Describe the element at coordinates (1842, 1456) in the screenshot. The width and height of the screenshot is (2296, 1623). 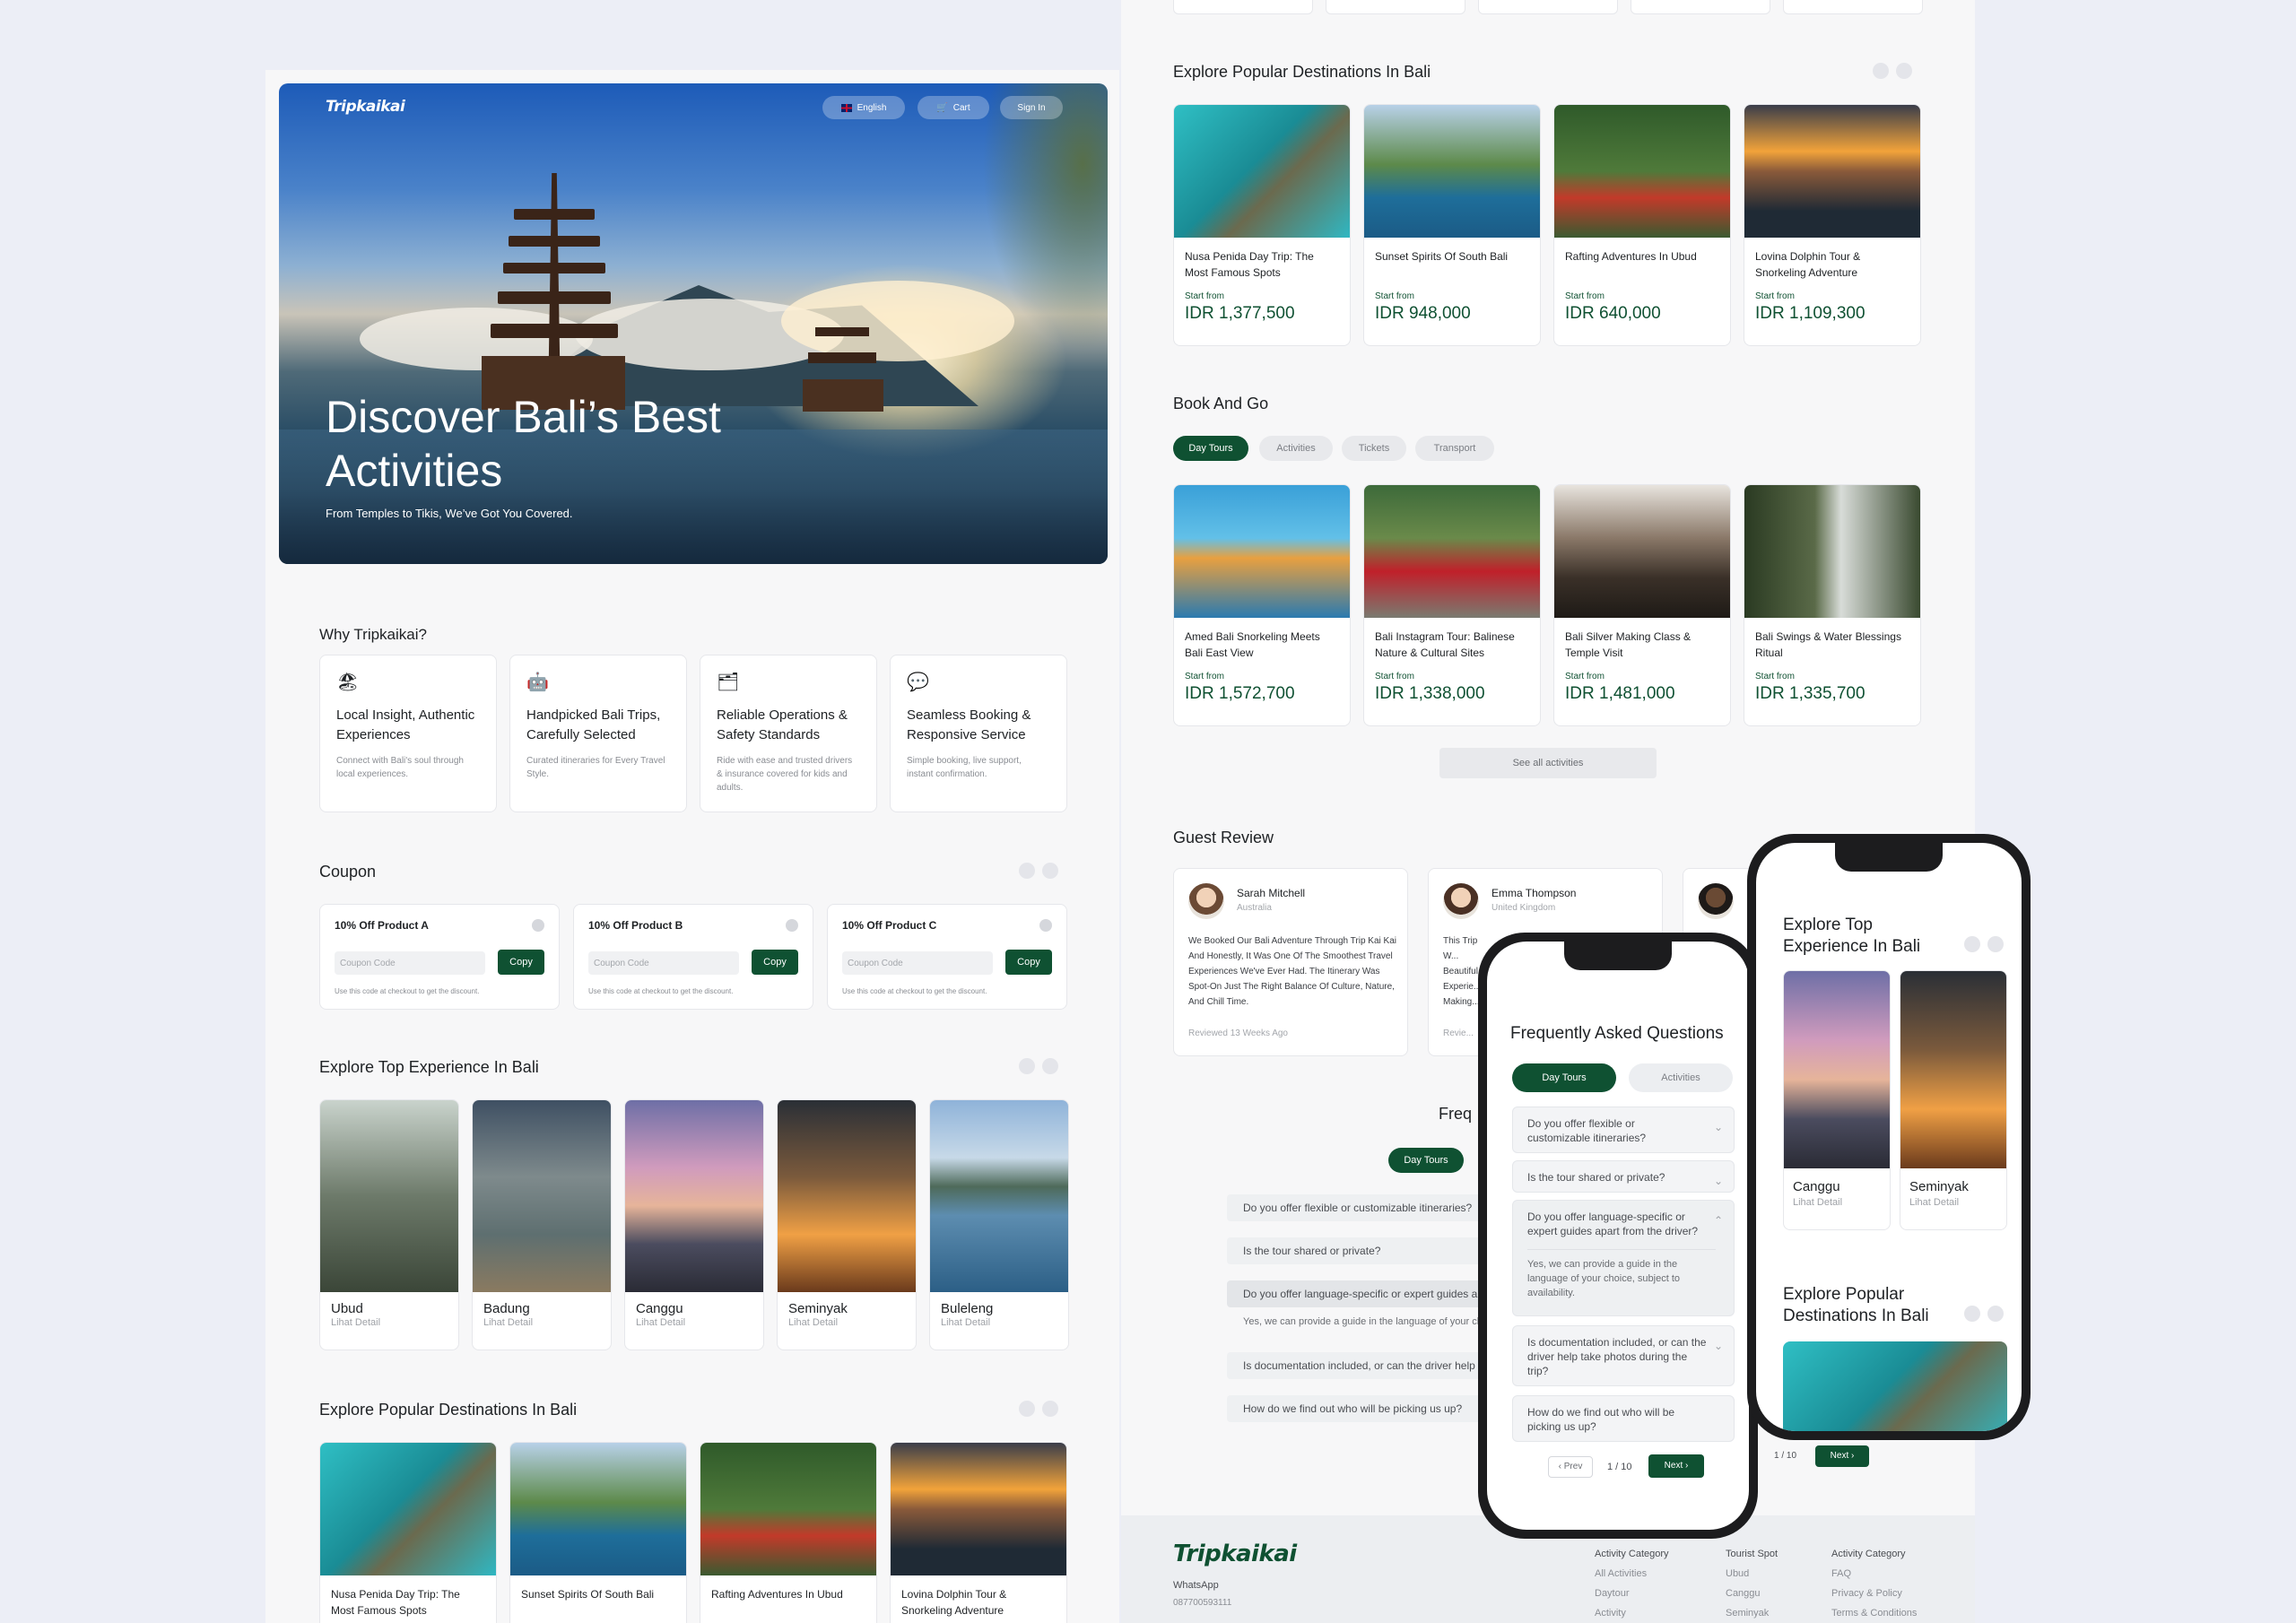
I see `mobile-next-button: Next ›` at that location.